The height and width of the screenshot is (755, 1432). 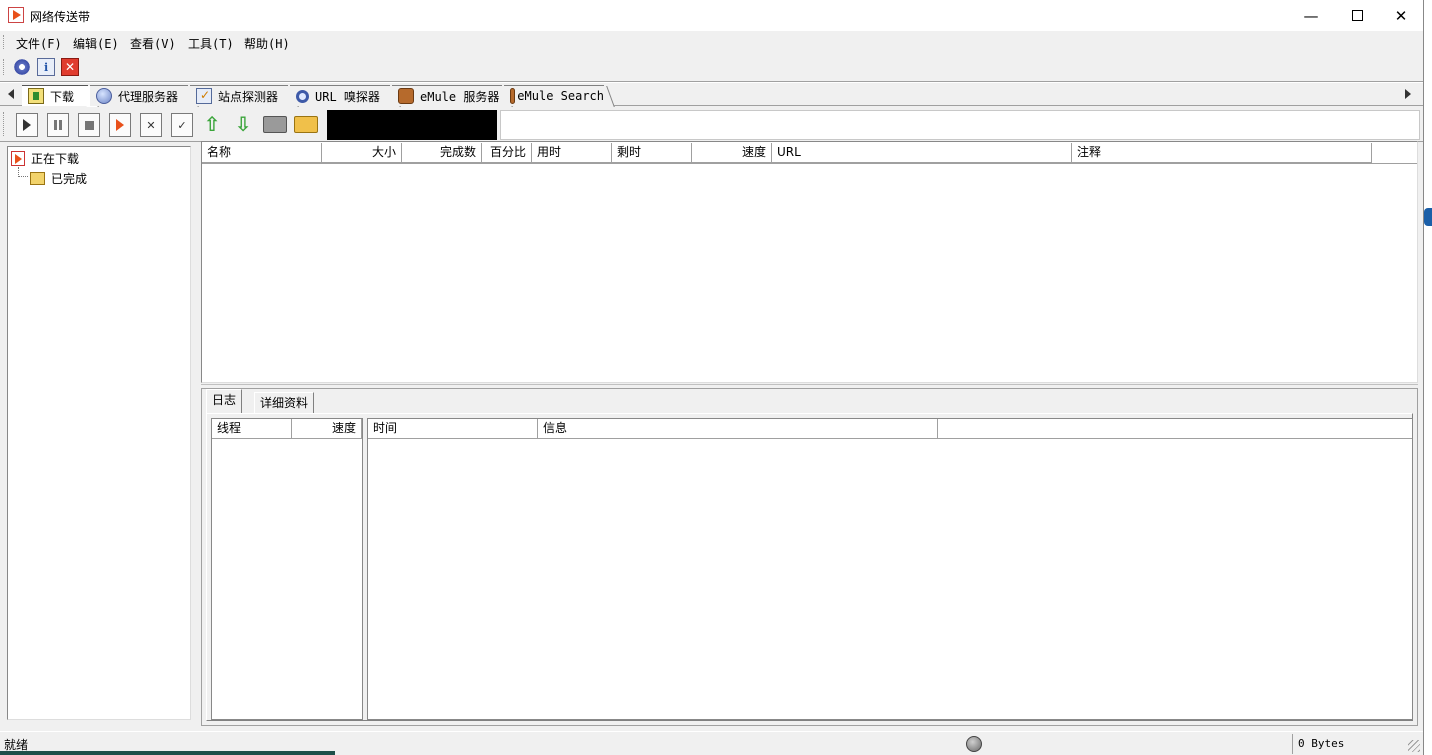 I want to click on start-button, so click(x=27, y=125).